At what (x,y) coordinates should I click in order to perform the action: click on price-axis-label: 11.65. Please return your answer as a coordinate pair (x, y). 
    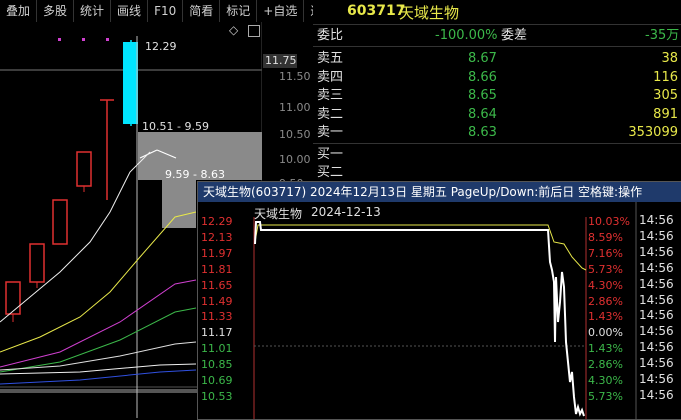
    Looking at the image, I should click on (217, 285).